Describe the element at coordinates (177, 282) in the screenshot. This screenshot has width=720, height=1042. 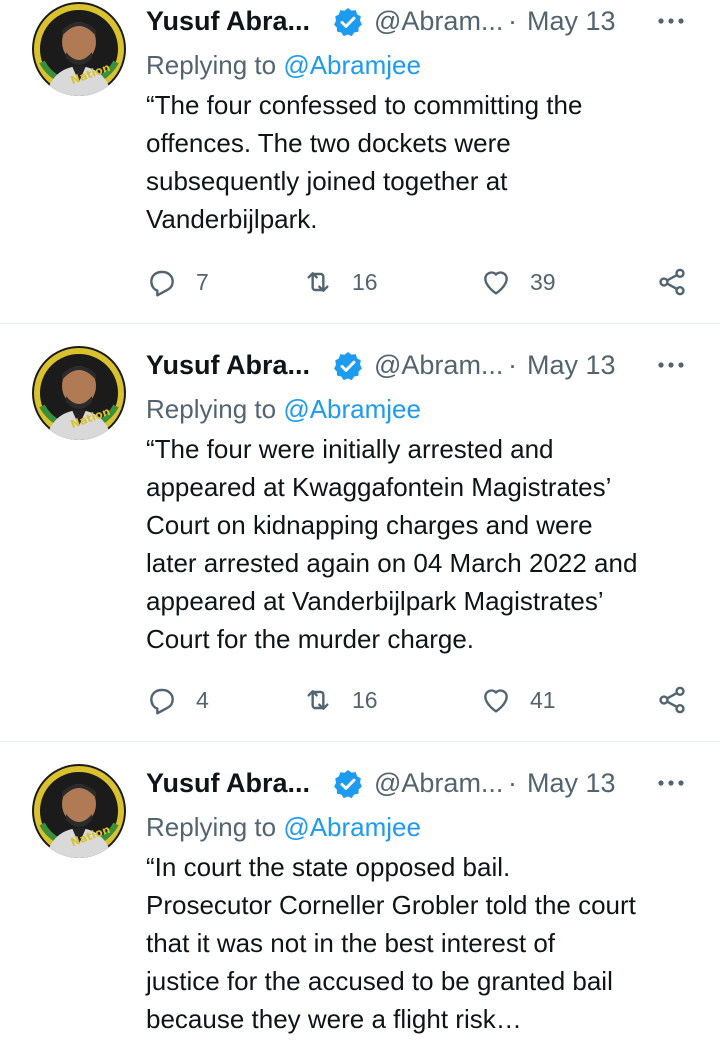
I see `reply-button: 7` at that location.